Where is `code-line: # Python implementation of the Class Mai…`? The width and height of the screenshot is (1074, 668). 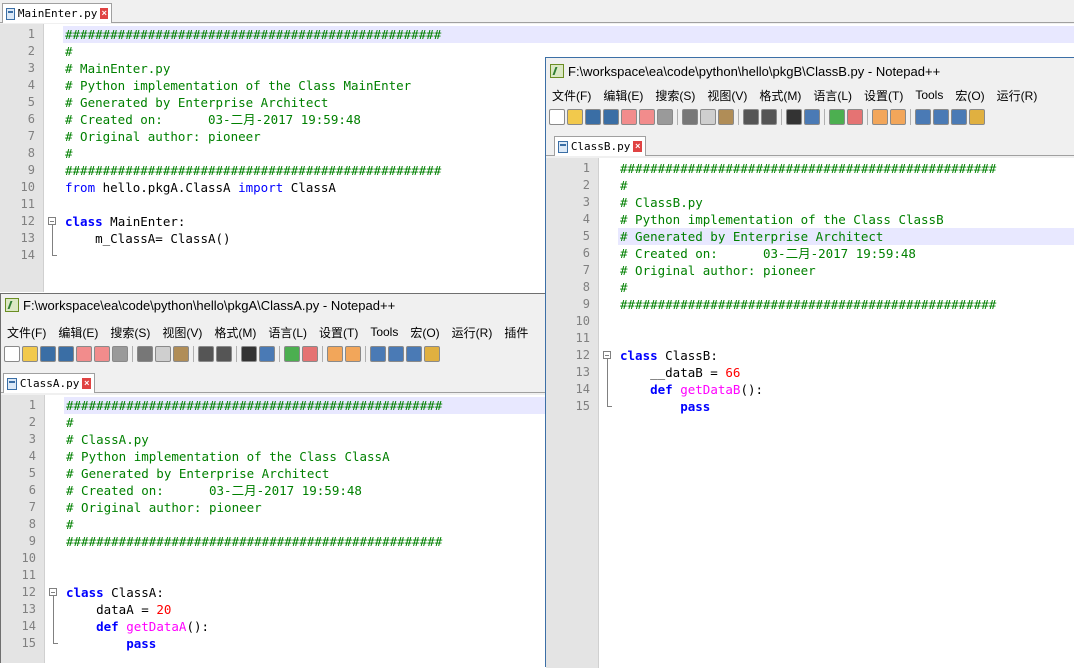
code-line: # Python implementation of the Class Mai… is located at coordinates (238, 85).